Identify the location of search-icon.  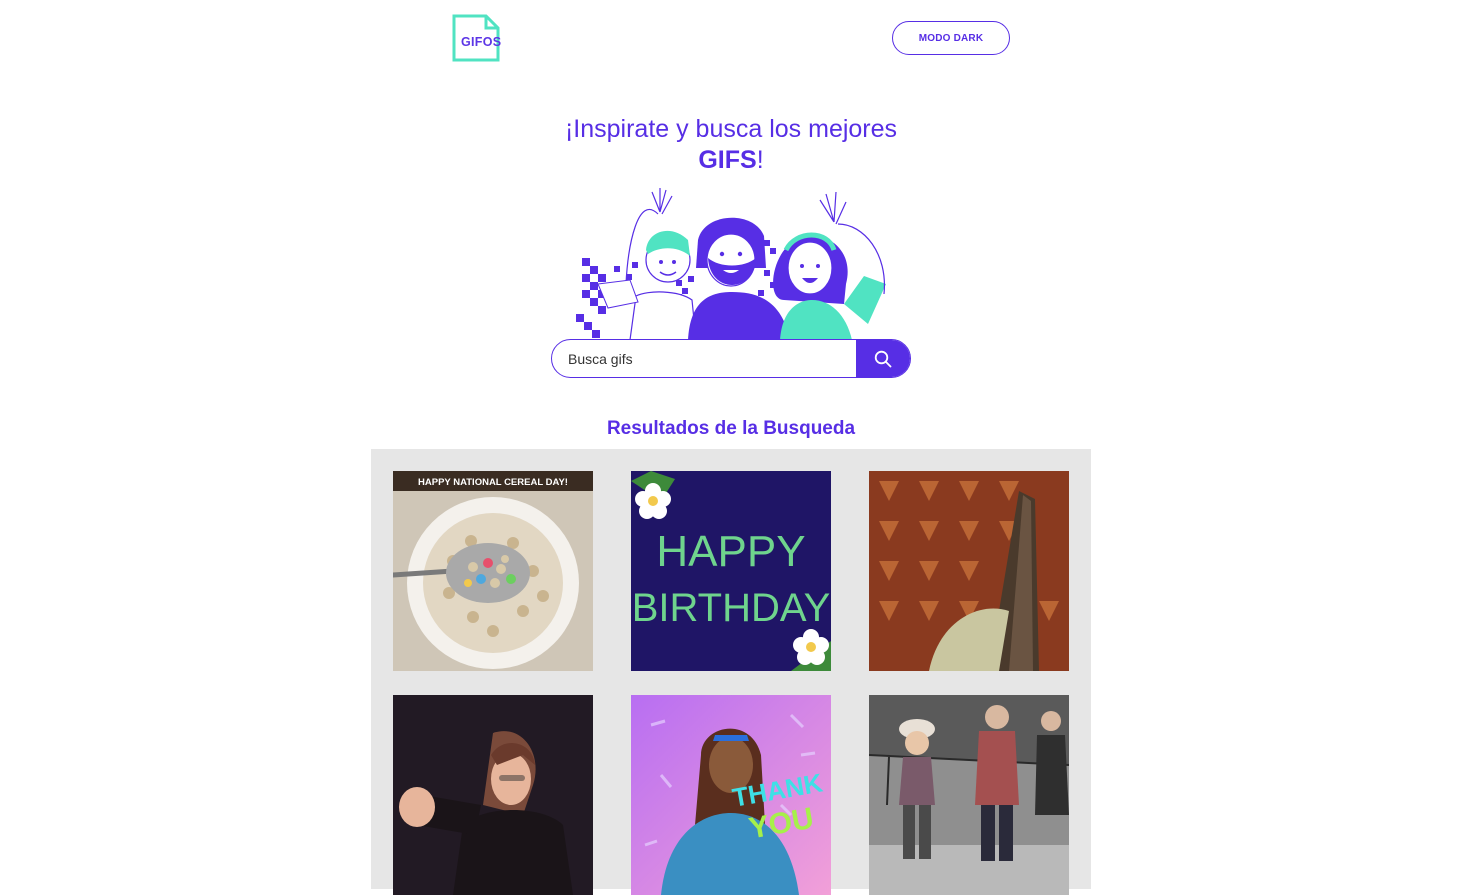
(883, 358).